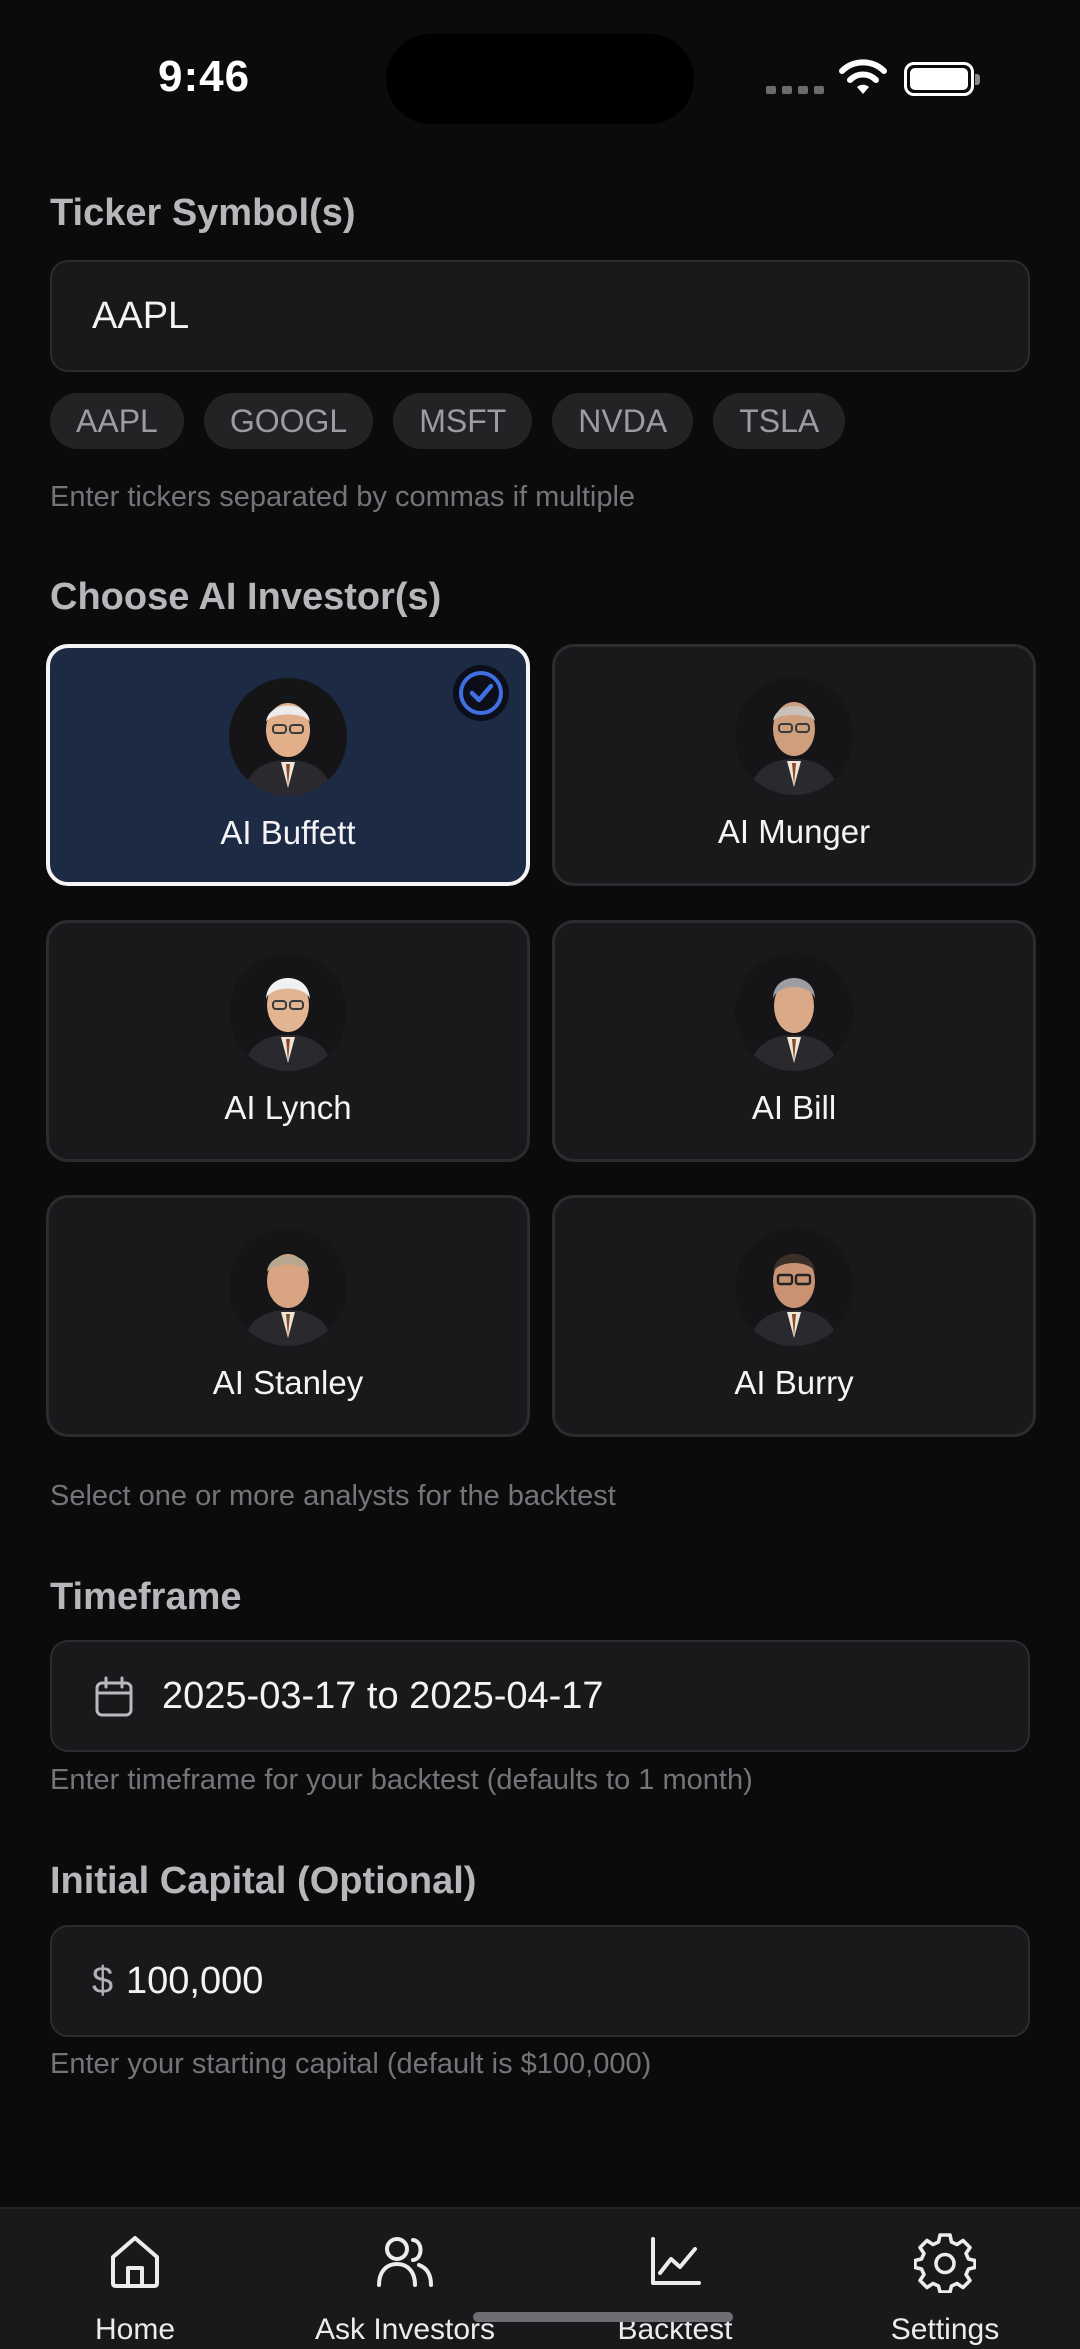 Image resolution: width=1080 pixels, height=2349 pixels. What do you see at coordinates (779, 421) in the screenshot?
I see `ticker-chip: TSLA` at bounding box center [779, 421].